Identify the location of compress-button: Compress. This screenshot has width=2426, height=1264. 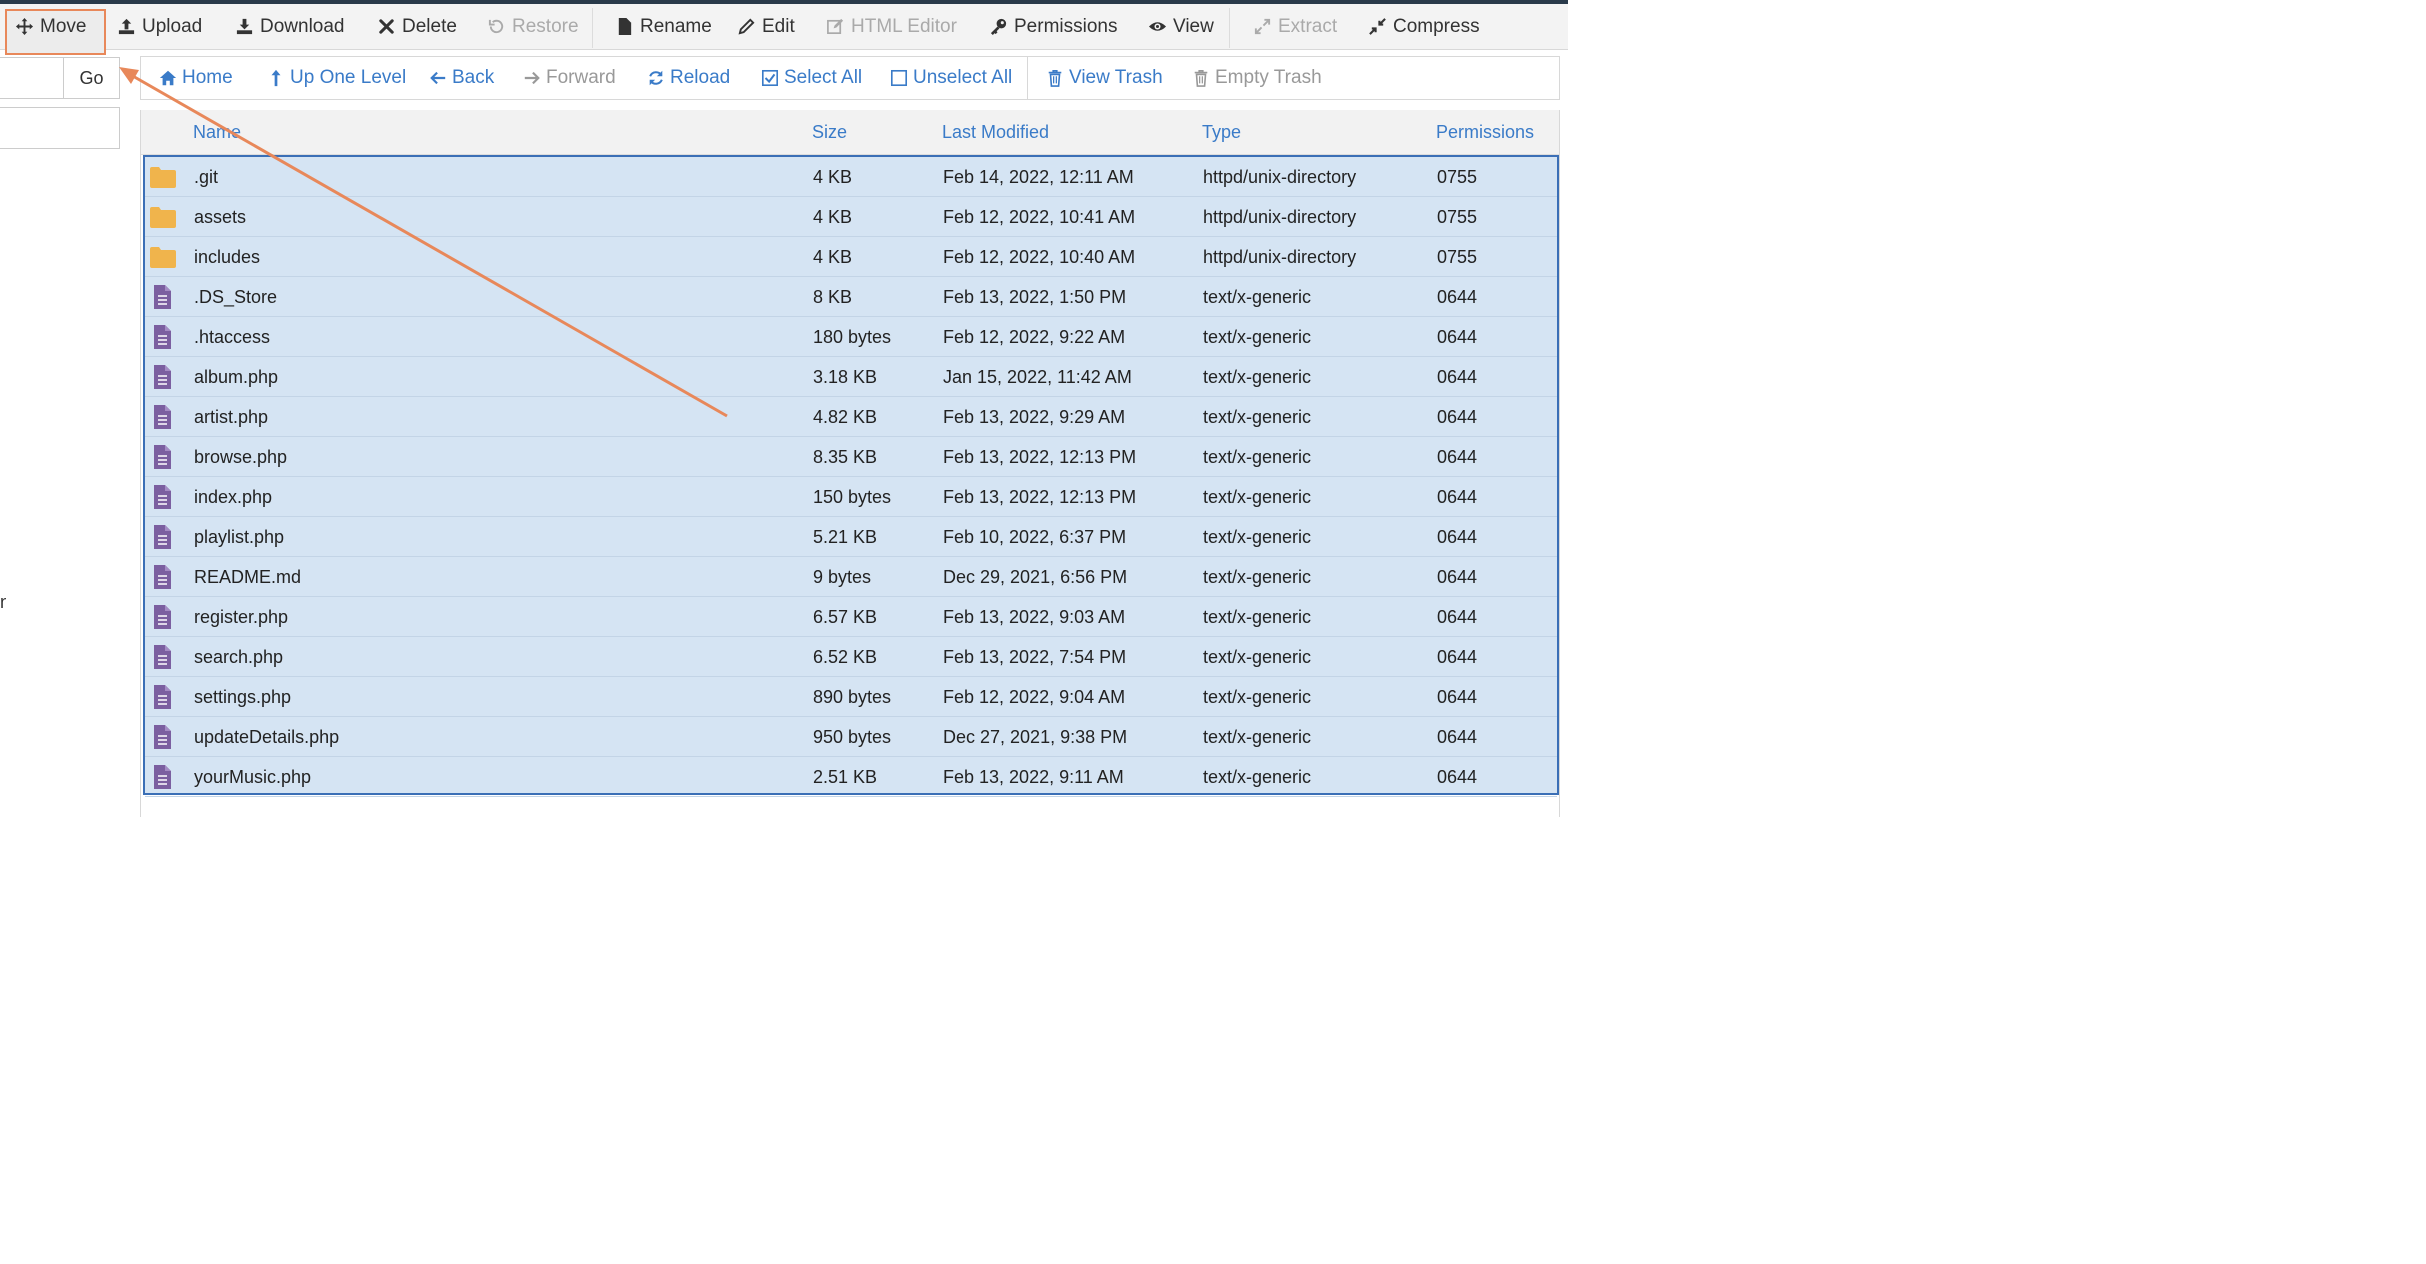
(1424, 26).